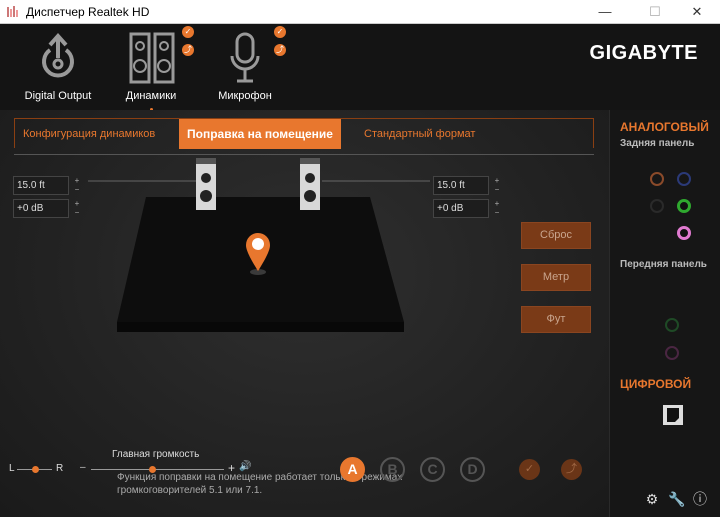 Image resolution: width=720 pixels, height=517 pixels. I want to click on balance-left-label: L, so click(12, 468).